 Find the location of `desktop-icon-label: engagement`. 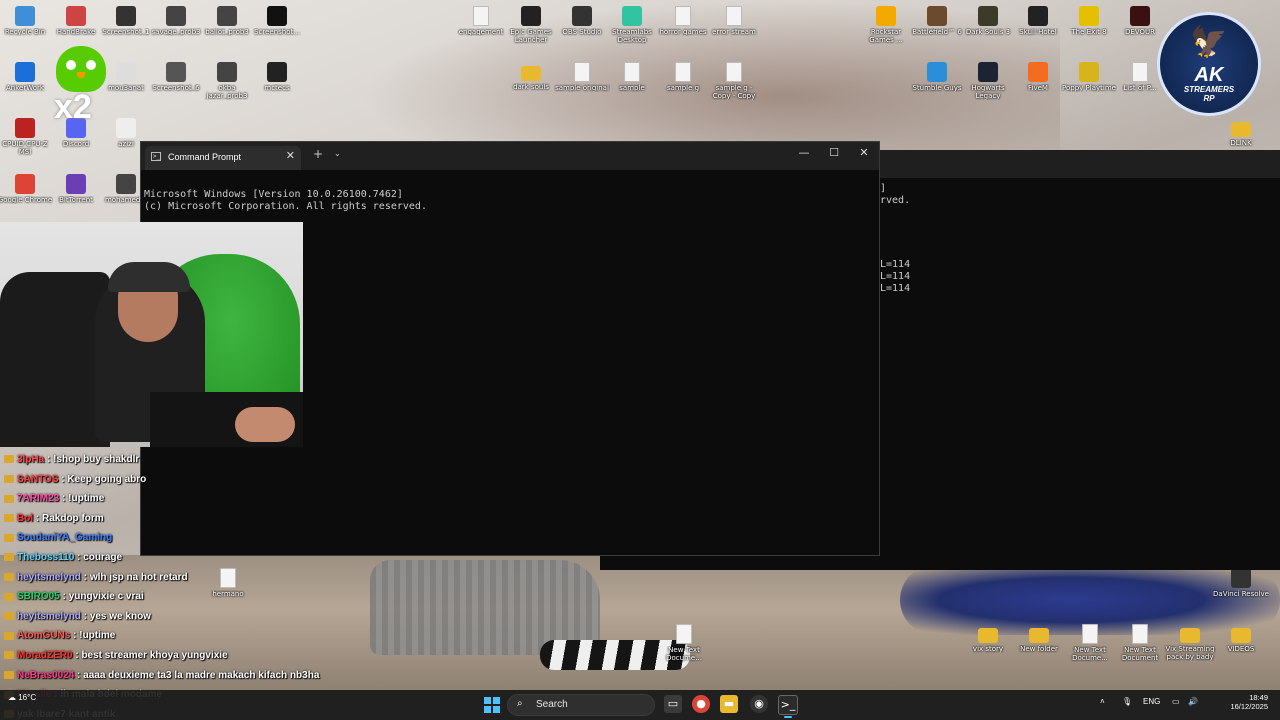

desktop-icon-label: engagement is located at coordinates (481, 32).